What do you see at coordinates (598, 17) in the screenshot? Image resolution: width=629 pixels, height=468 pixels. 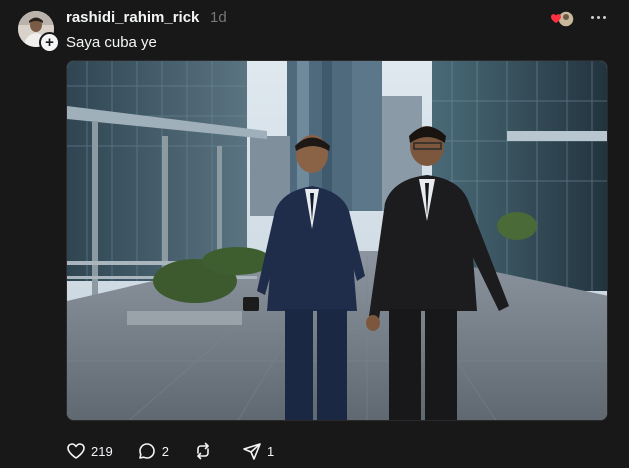 I see `more-options-icon` at bounding box center [598, 17].